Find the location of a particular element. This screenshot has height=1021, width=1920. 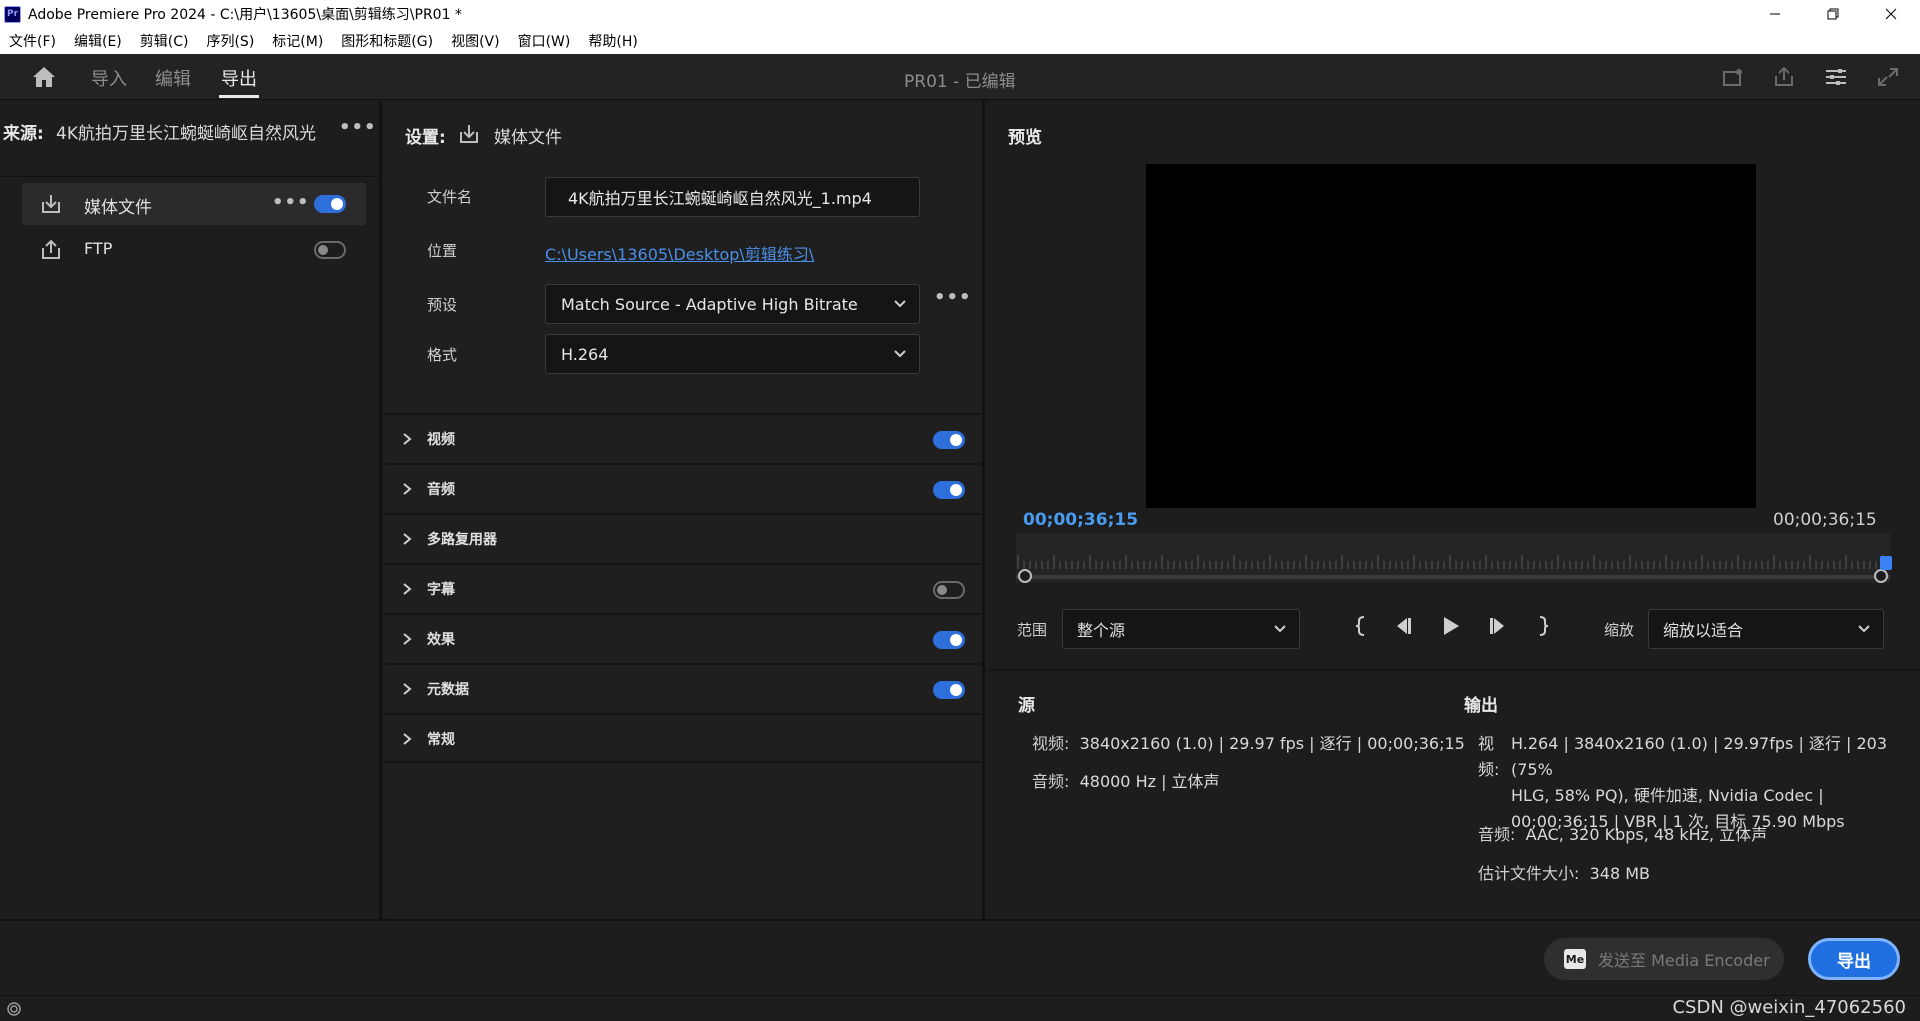

share-icon is located at coordinates (1784, 77).